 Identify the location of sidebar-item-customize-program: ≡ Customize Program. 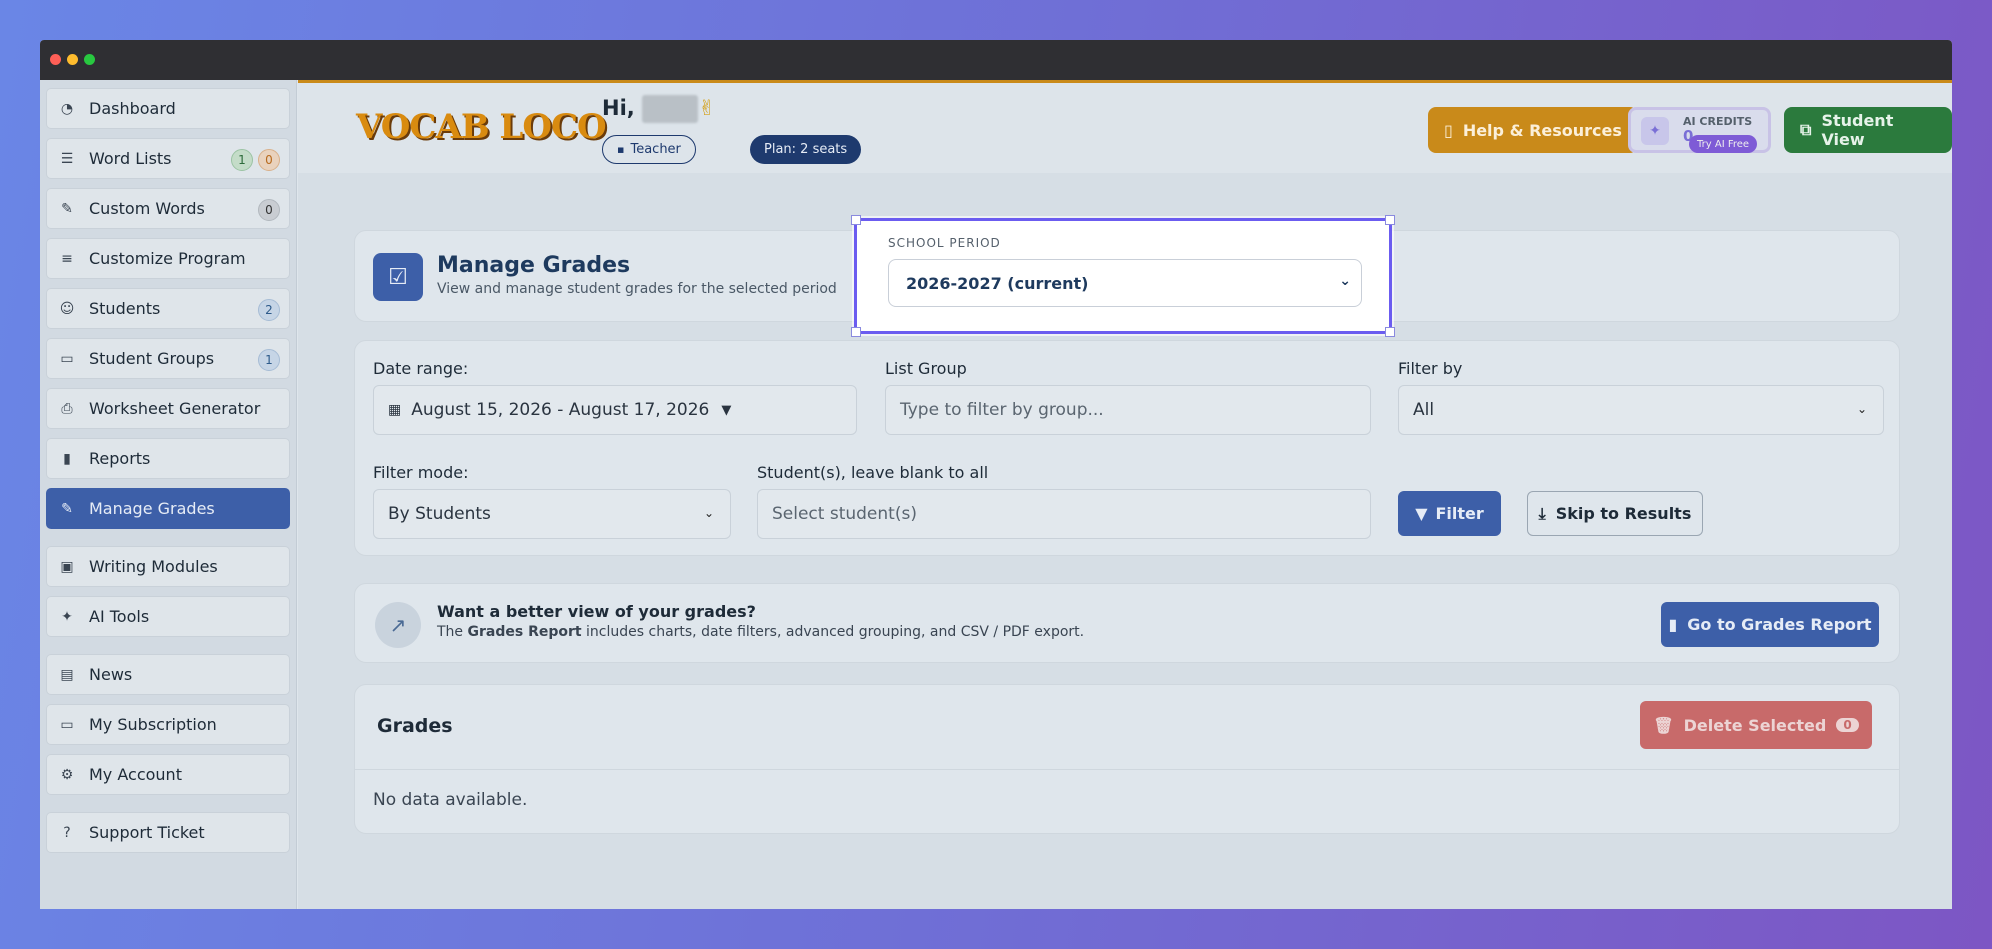
(168, 258).